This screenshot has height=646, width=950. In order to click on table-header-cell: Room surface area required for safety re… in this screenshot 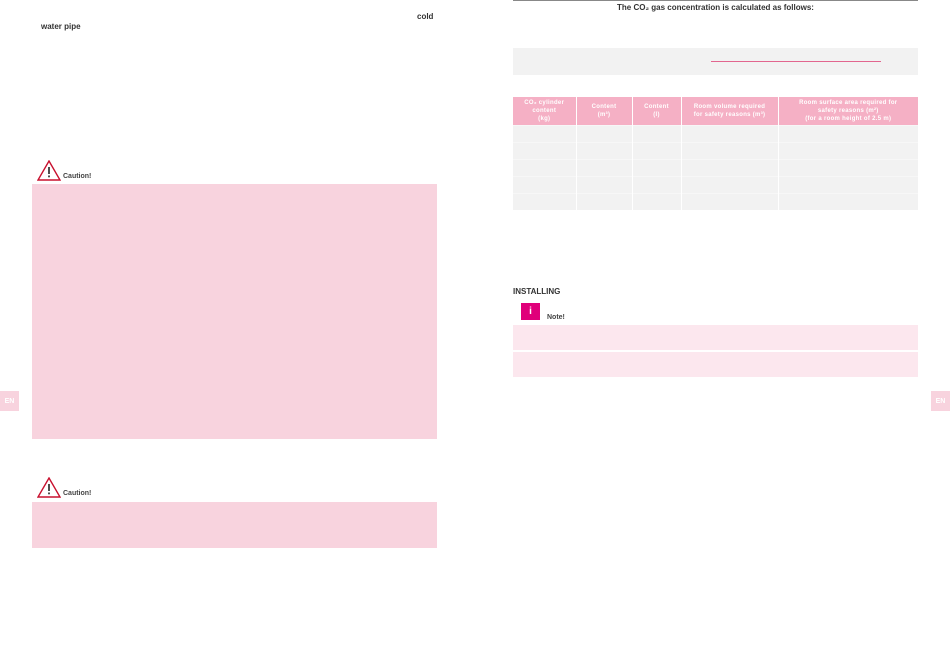, I will do `click(848, 111)`.